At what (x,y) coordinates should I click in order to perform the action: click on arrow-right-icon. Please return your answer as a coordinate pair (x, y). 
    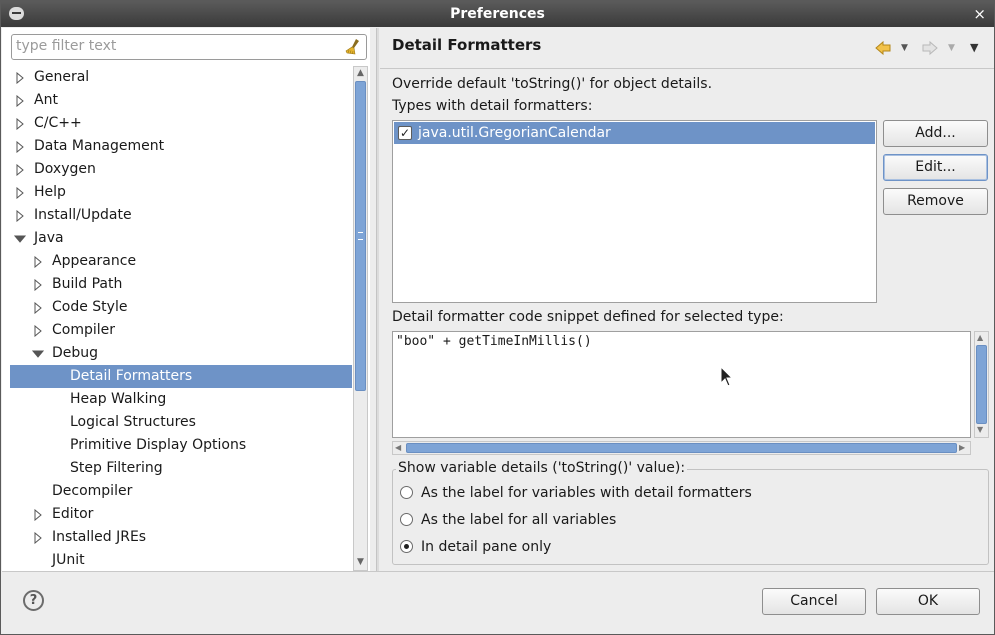
    Looking at the image, I should click on (930, 48).